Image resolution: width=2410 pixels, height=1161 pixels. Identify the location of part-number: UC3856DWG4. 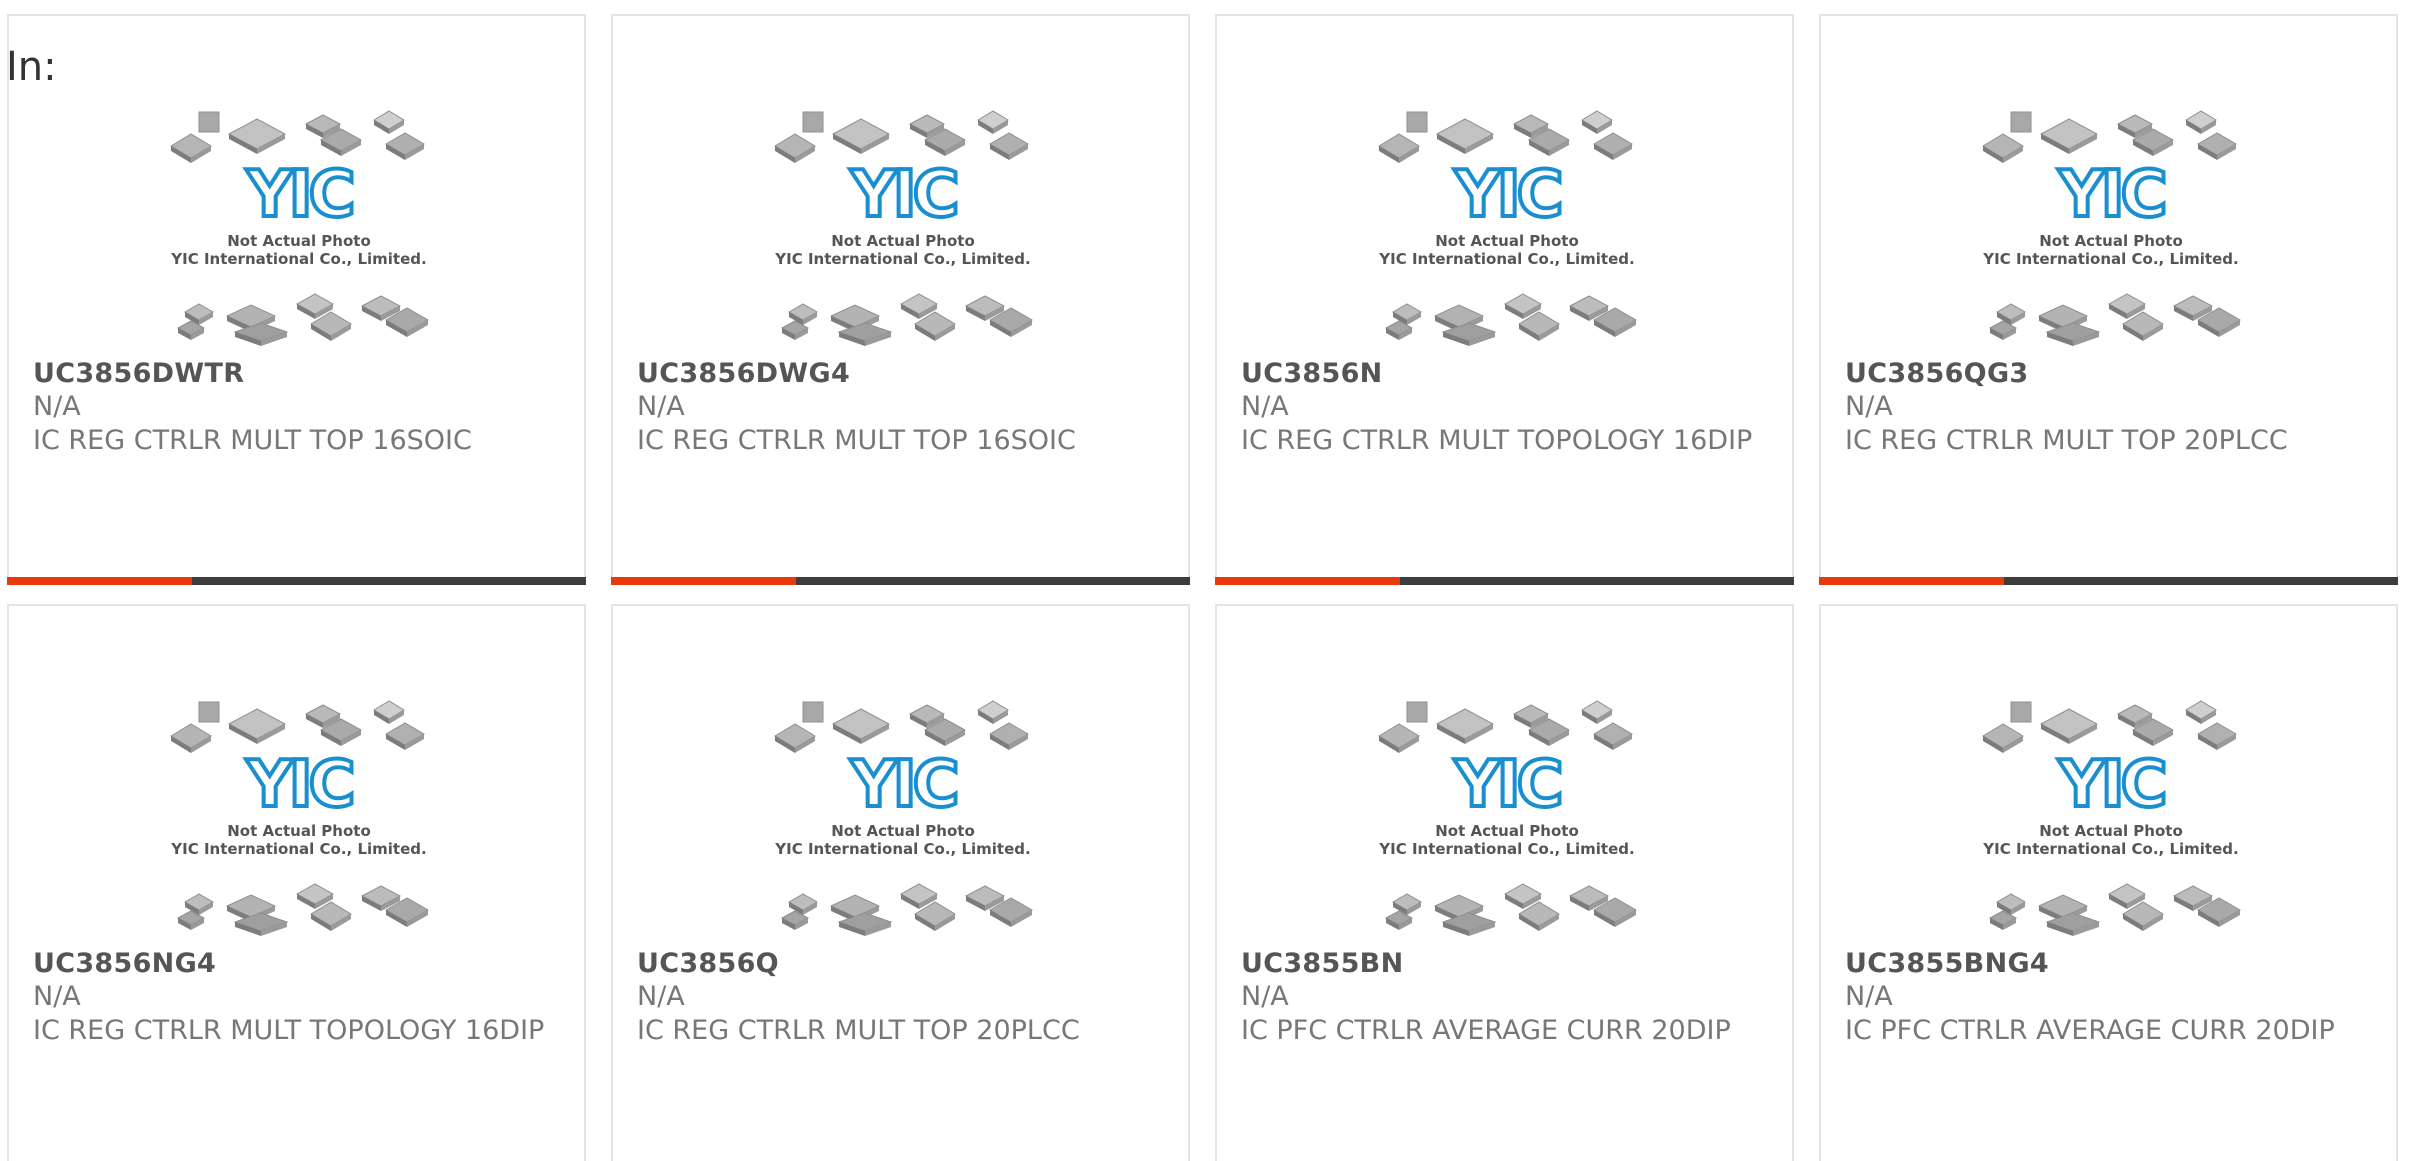
(743, 373).